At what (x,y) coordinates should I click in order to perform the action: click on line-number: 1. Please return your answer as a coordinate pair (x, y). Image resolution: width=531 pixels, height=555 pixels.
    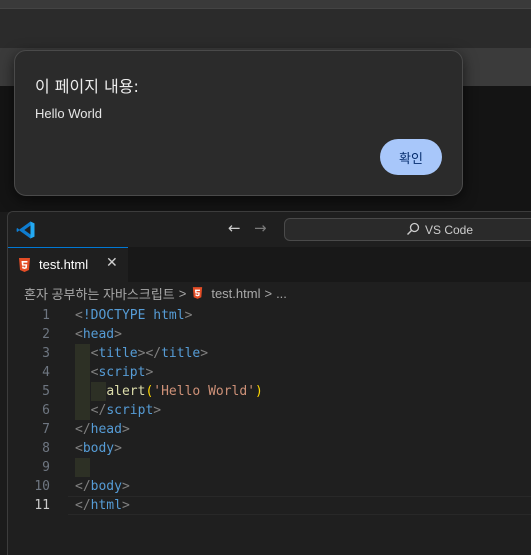
    Looking at the image, I should click on (46, 315).